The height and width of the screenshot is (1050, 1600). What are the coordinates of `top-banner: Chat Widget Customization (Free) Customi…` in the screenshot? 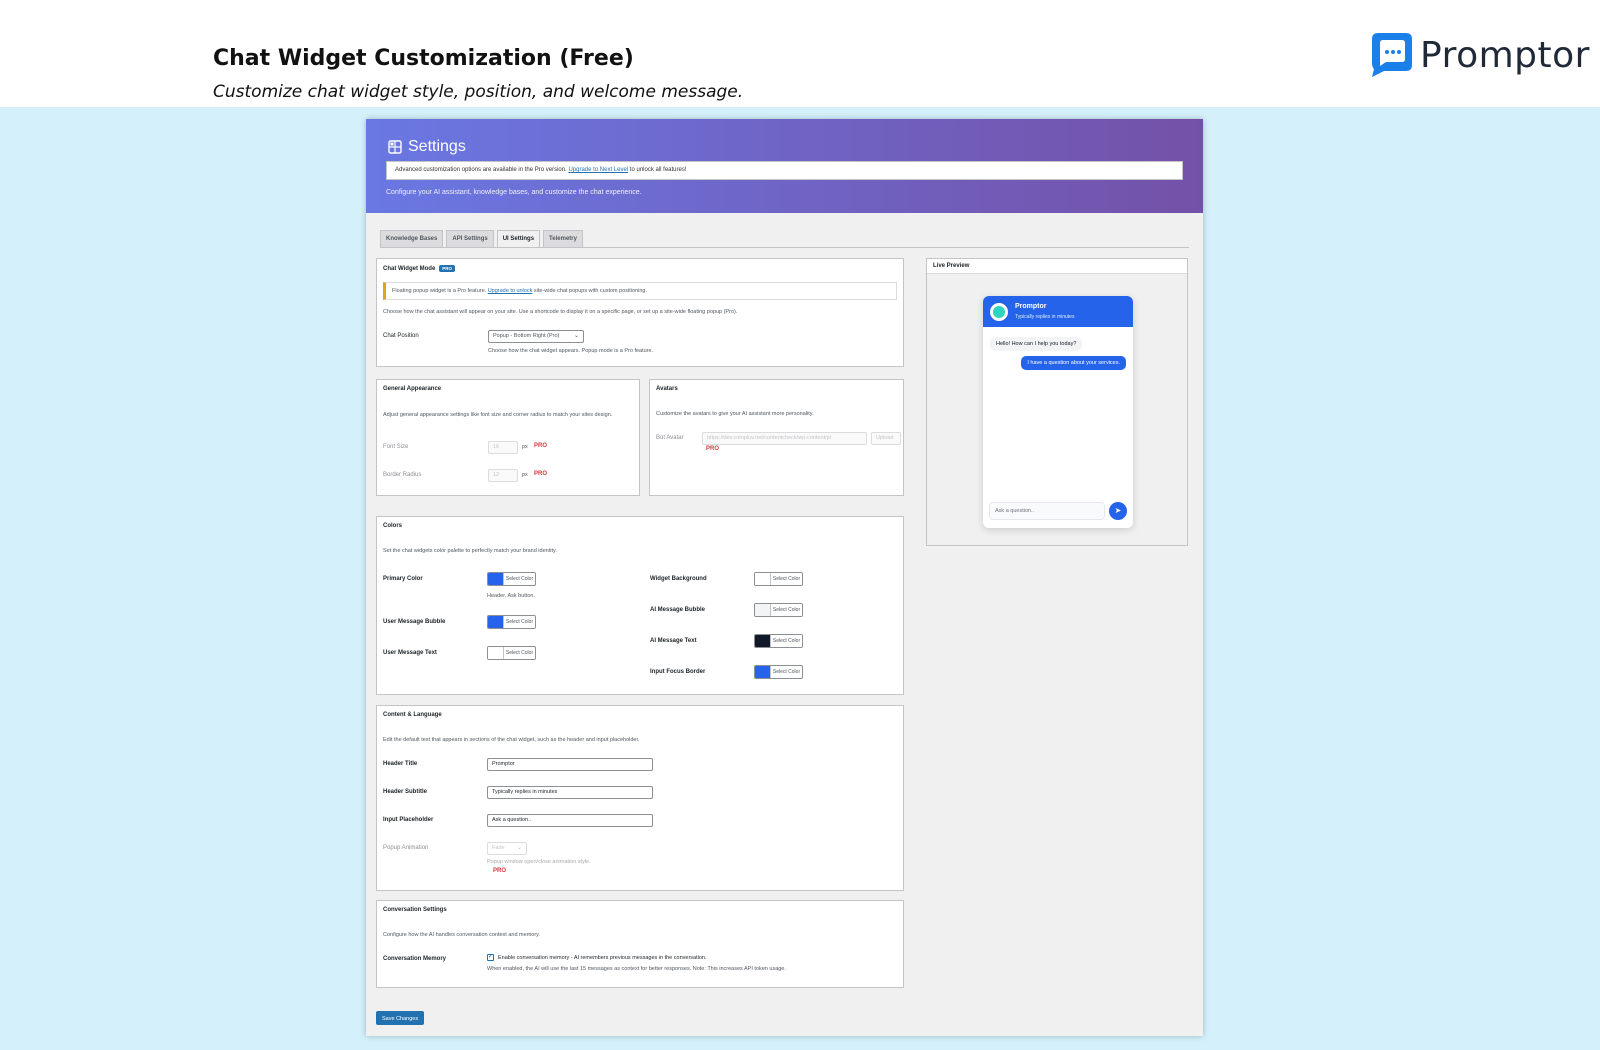 It's located at (800, 53).